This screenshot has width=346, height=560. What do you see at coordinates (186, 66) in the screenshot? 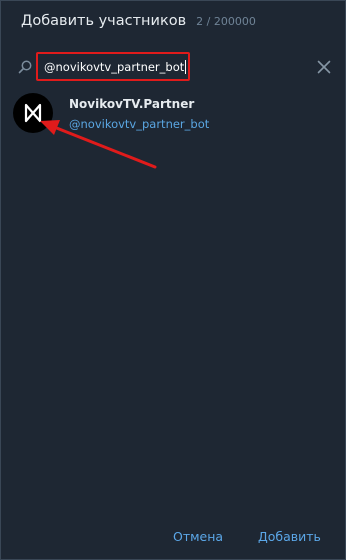
I see `text-caret` at bounding box center [186, 66].